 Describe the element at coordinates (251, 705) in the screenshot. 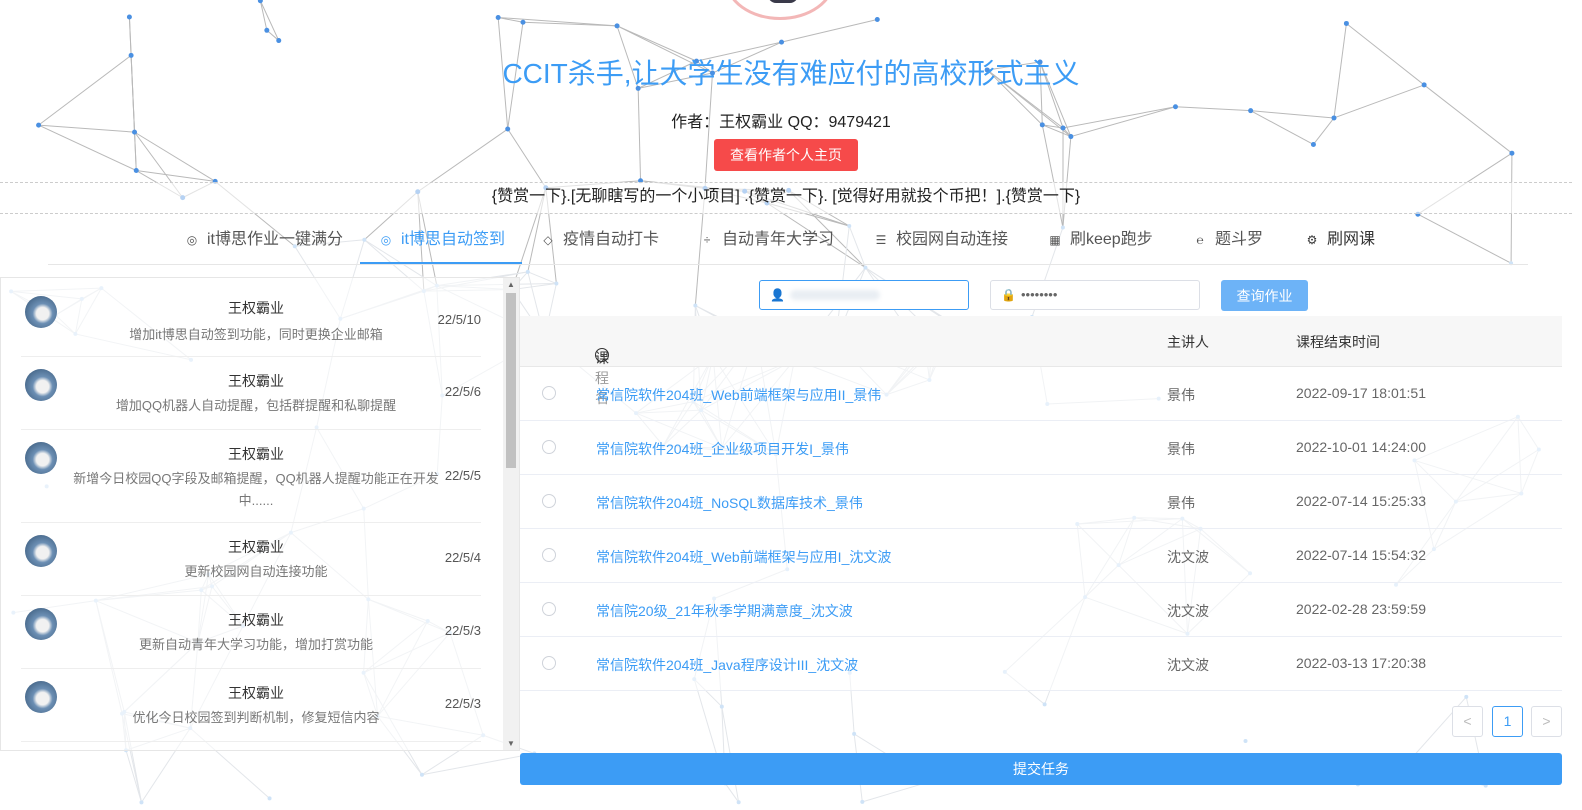

I see `list-item: 王权霸业 优化今日校园签到判断机制，修复短信内容 22/5/3` at that location.